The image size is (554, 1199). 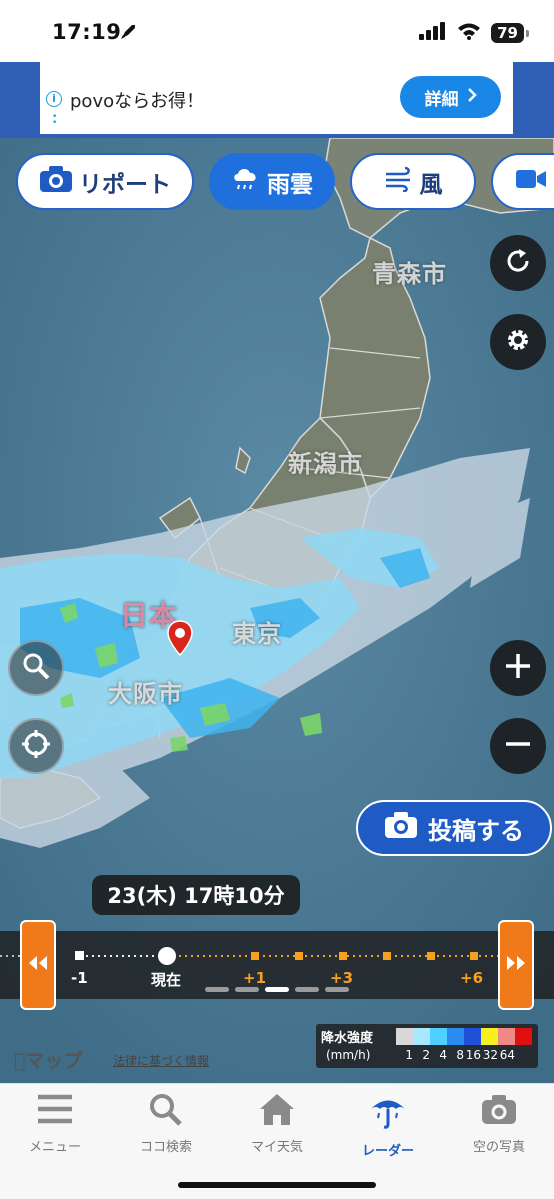 I want to click on status-time: 17:19, so click(x=87, y=32).